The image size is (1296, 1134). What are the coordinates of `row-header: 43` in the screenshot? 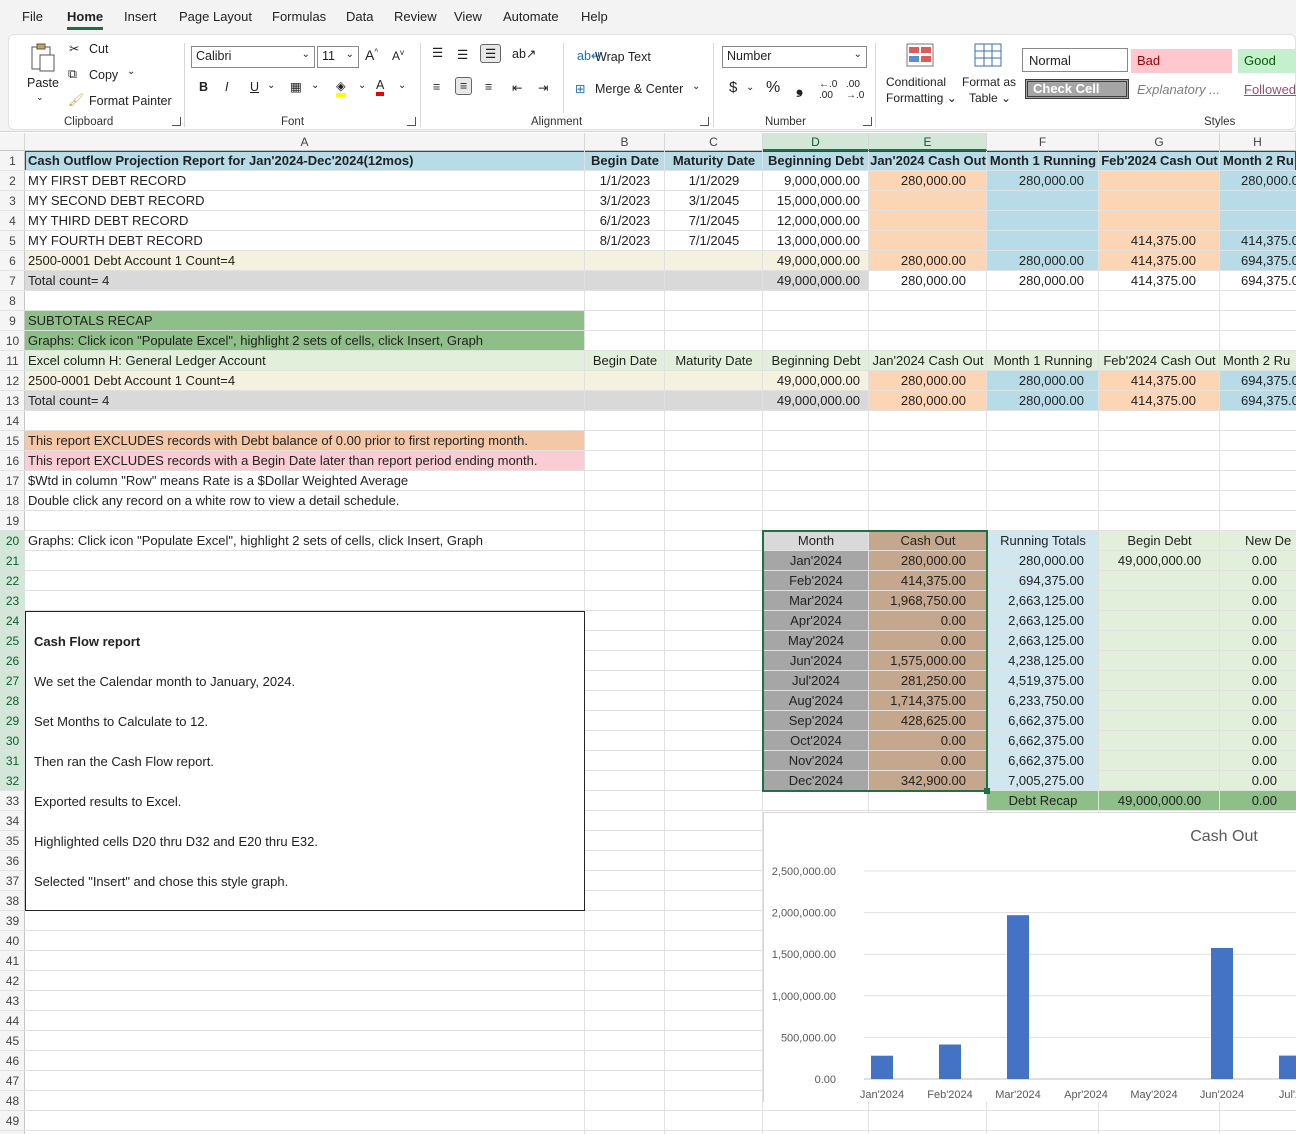 It's located at (12, 1001).